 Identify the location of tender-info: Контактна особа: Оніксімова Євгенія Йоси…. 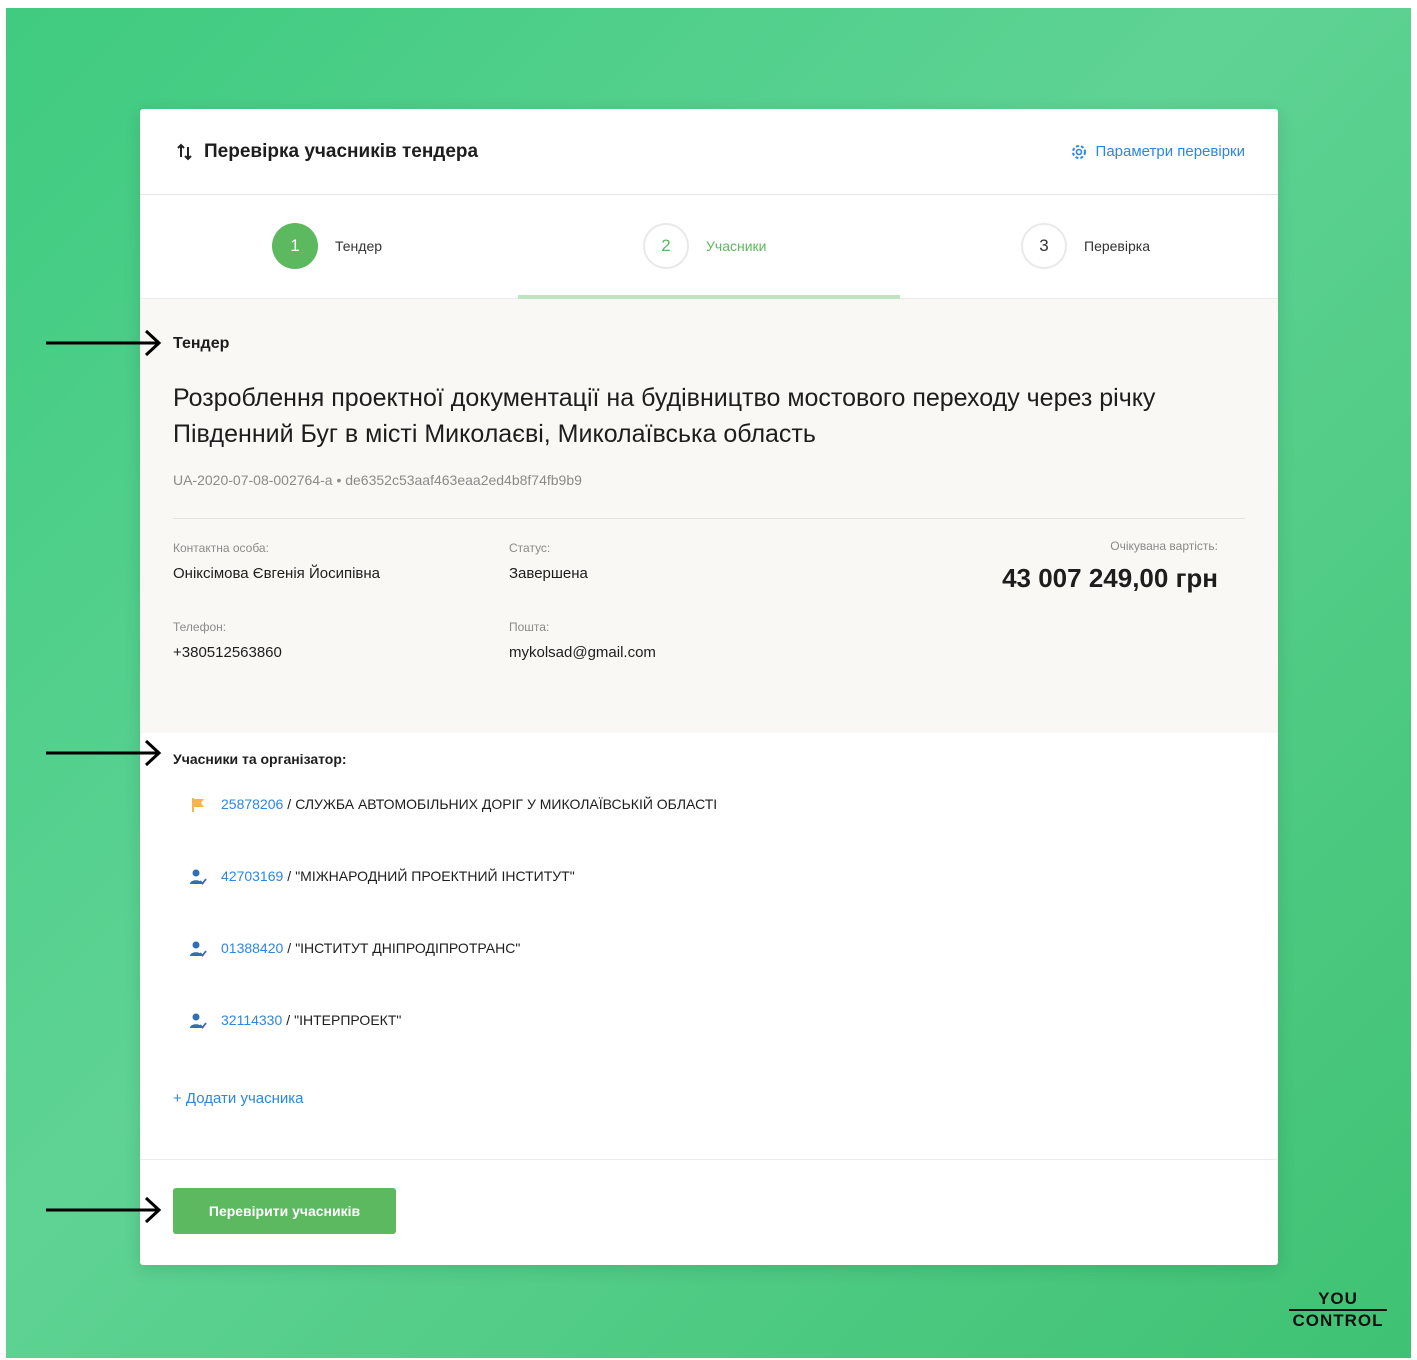
(709, 599).